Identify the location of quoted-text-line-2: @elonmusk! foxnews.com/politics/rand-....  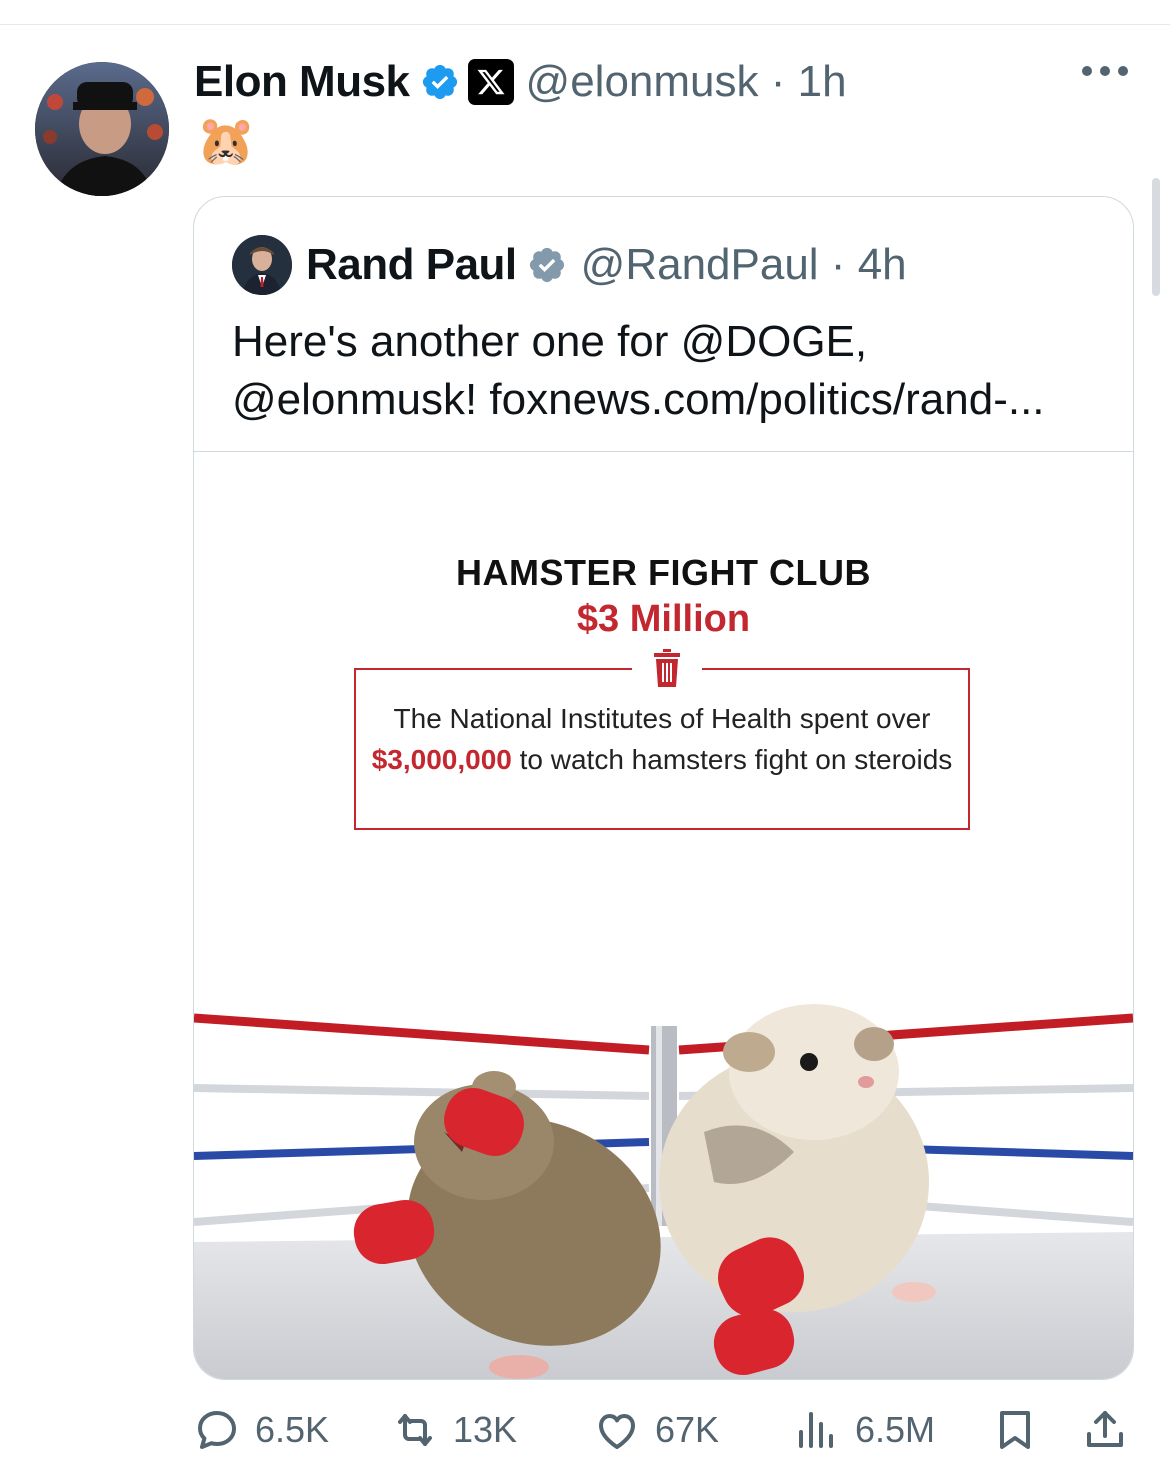
(638, 399).